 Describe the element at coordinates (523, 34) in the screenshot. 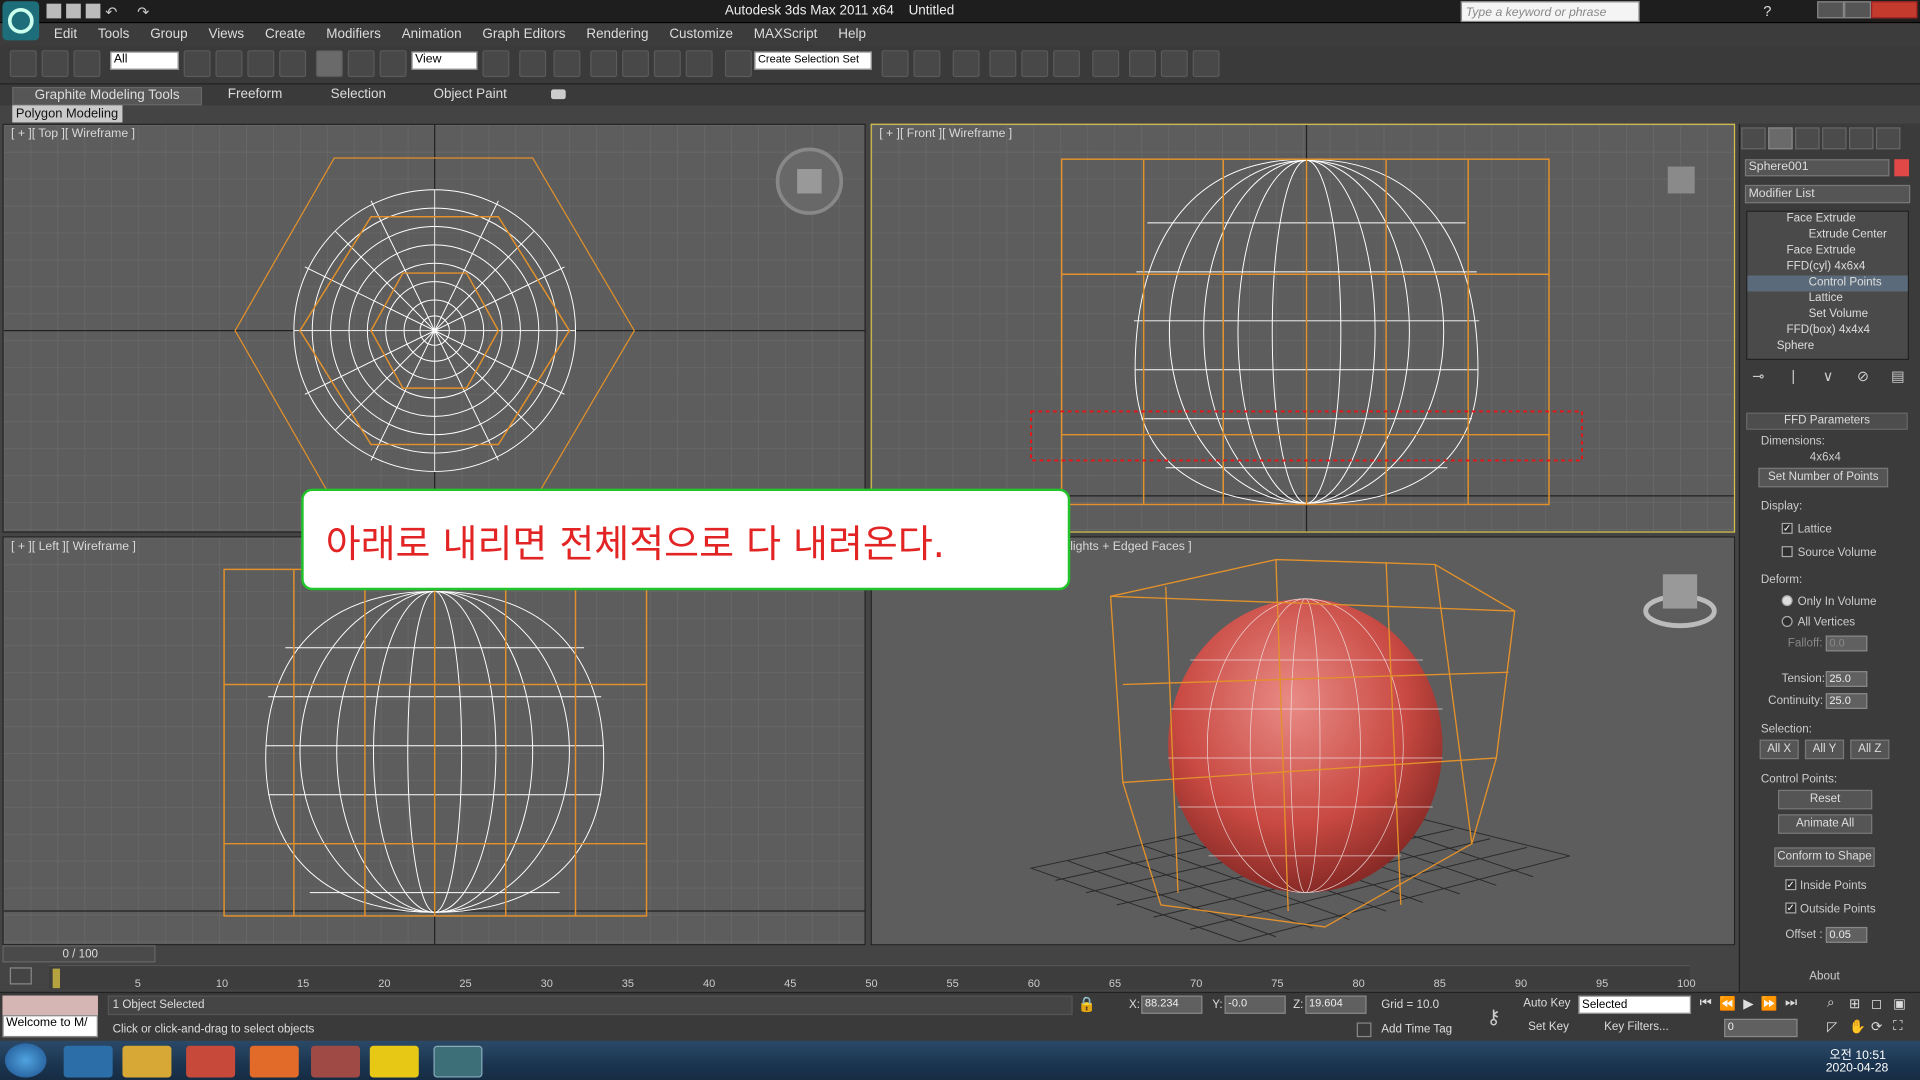

I see `menu-item-graph-editors: Graph Editors` at that location.